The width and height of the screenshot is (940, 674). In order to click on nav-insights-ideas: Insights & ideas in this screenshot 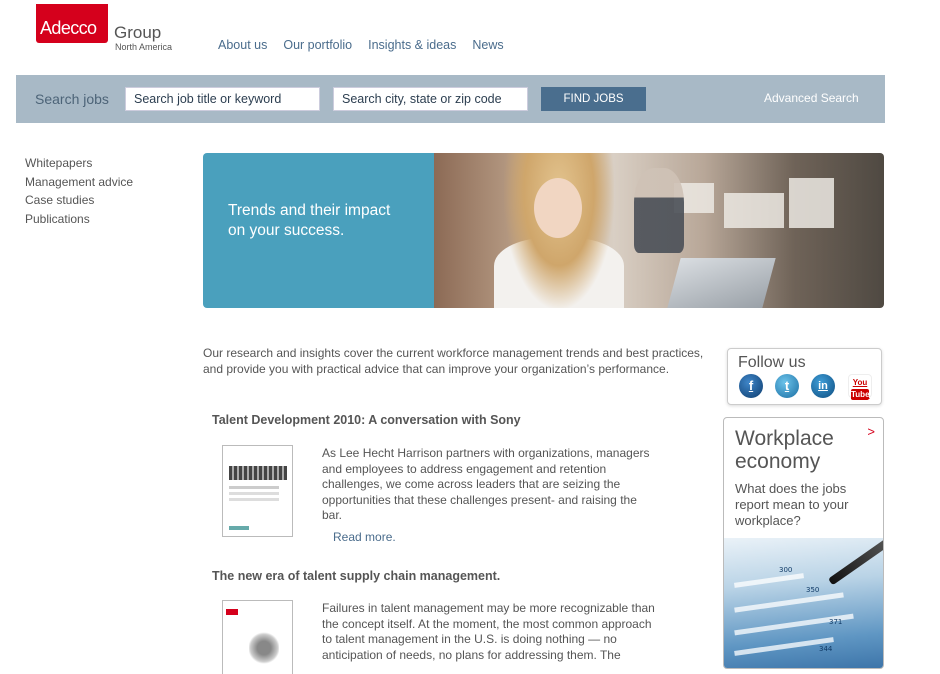, I will do `click(412, 45)`.